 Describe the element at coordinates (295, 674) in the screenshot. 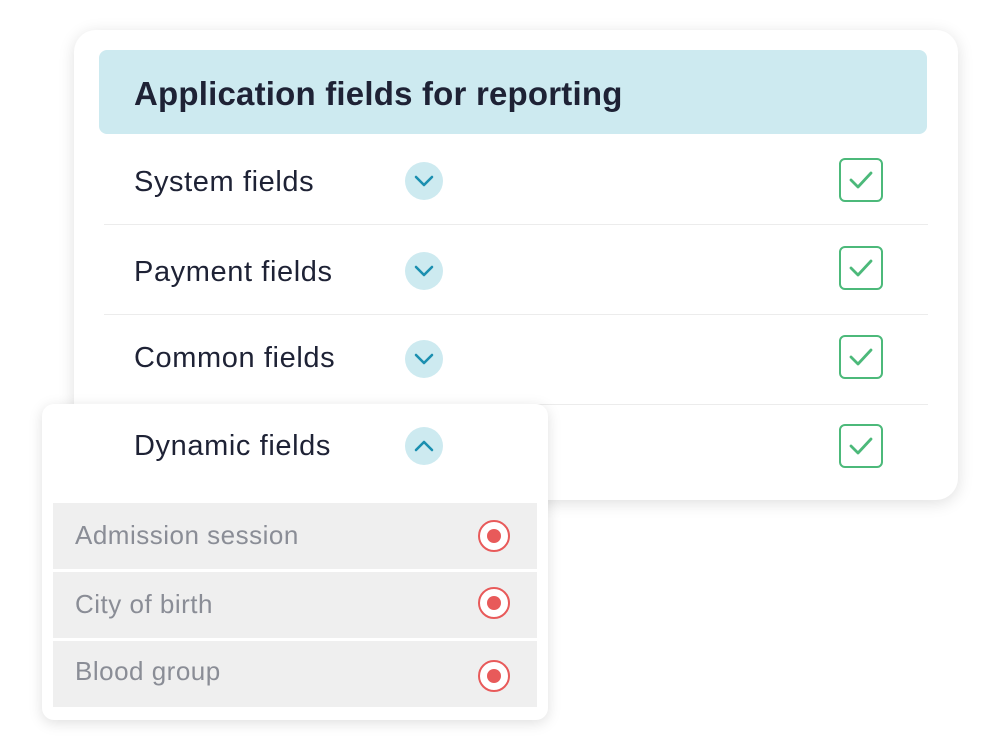

I see `dynamic-field-item: Blood group` at that location.